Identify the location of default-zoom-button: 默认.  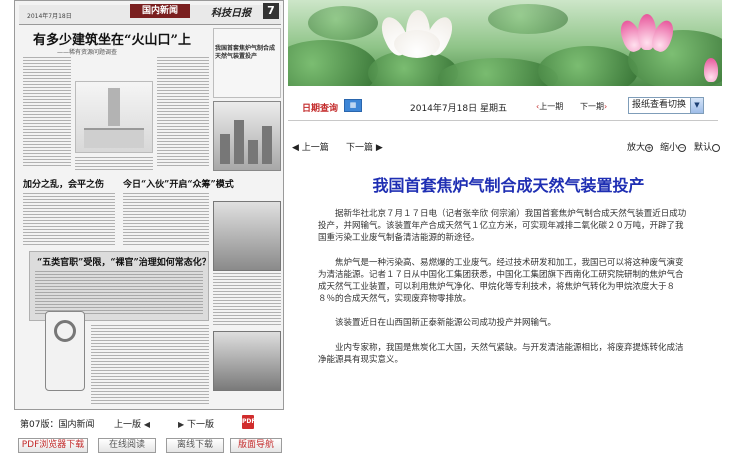
(707, 146).